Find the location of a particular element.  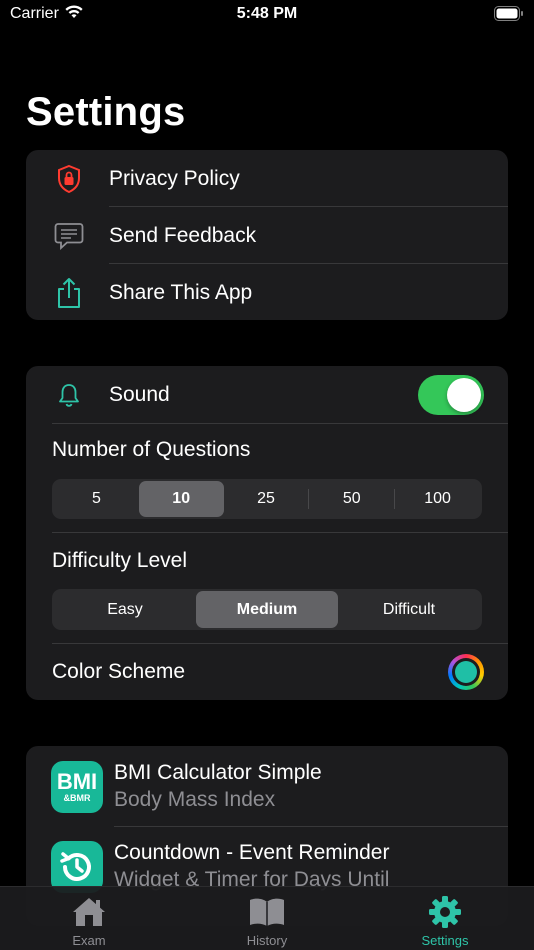

tab-exam: Exam is located at coordinates (89, 918).